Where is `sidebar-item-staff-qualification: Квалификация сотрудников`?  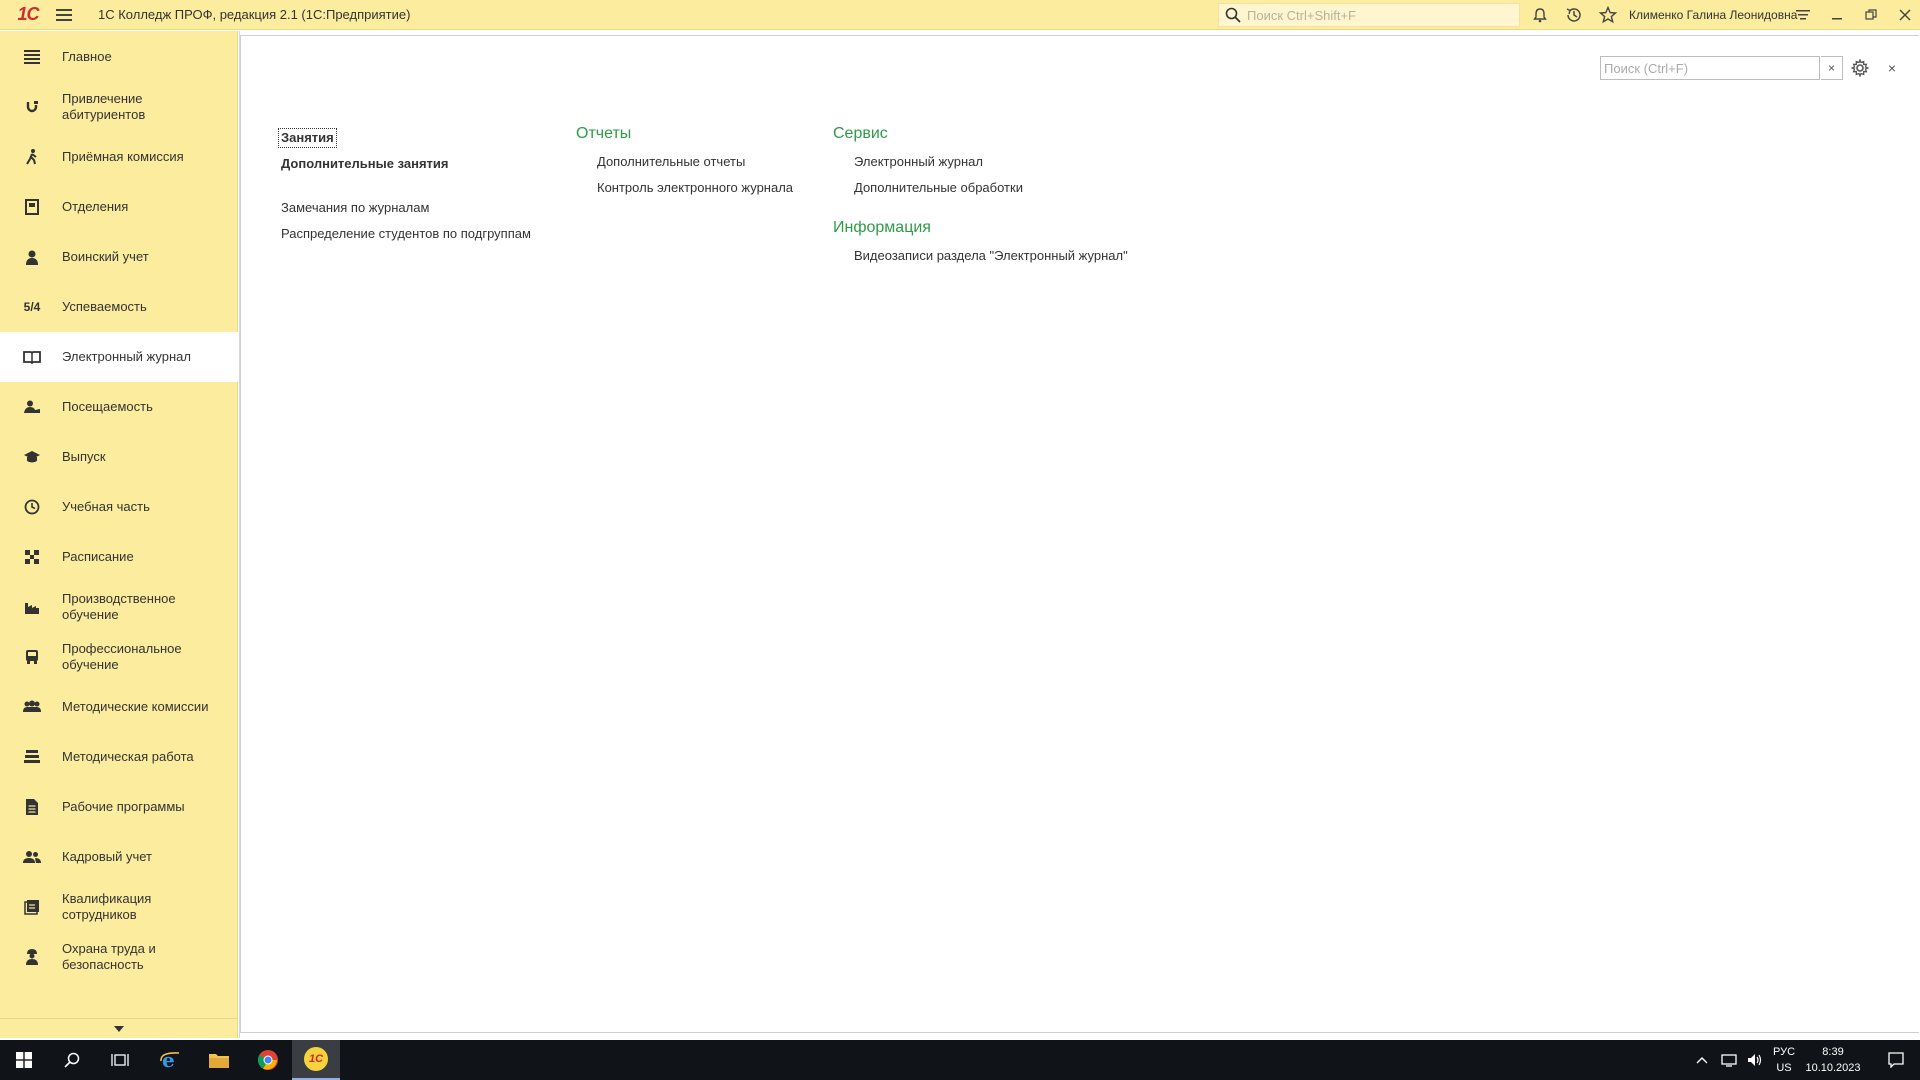 sidebar-item-staff-qualification: Квалификация сотрудников is located at coordinates (119, 907).